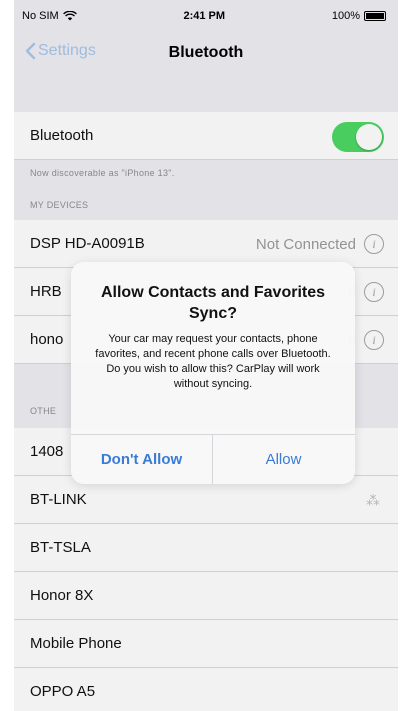 The width and height of the screenshot is (412, 711). What do you see at coordinates (283, 459) in the screenshot?
I see `allow-button: Allow` at bounding box center [283, 459].